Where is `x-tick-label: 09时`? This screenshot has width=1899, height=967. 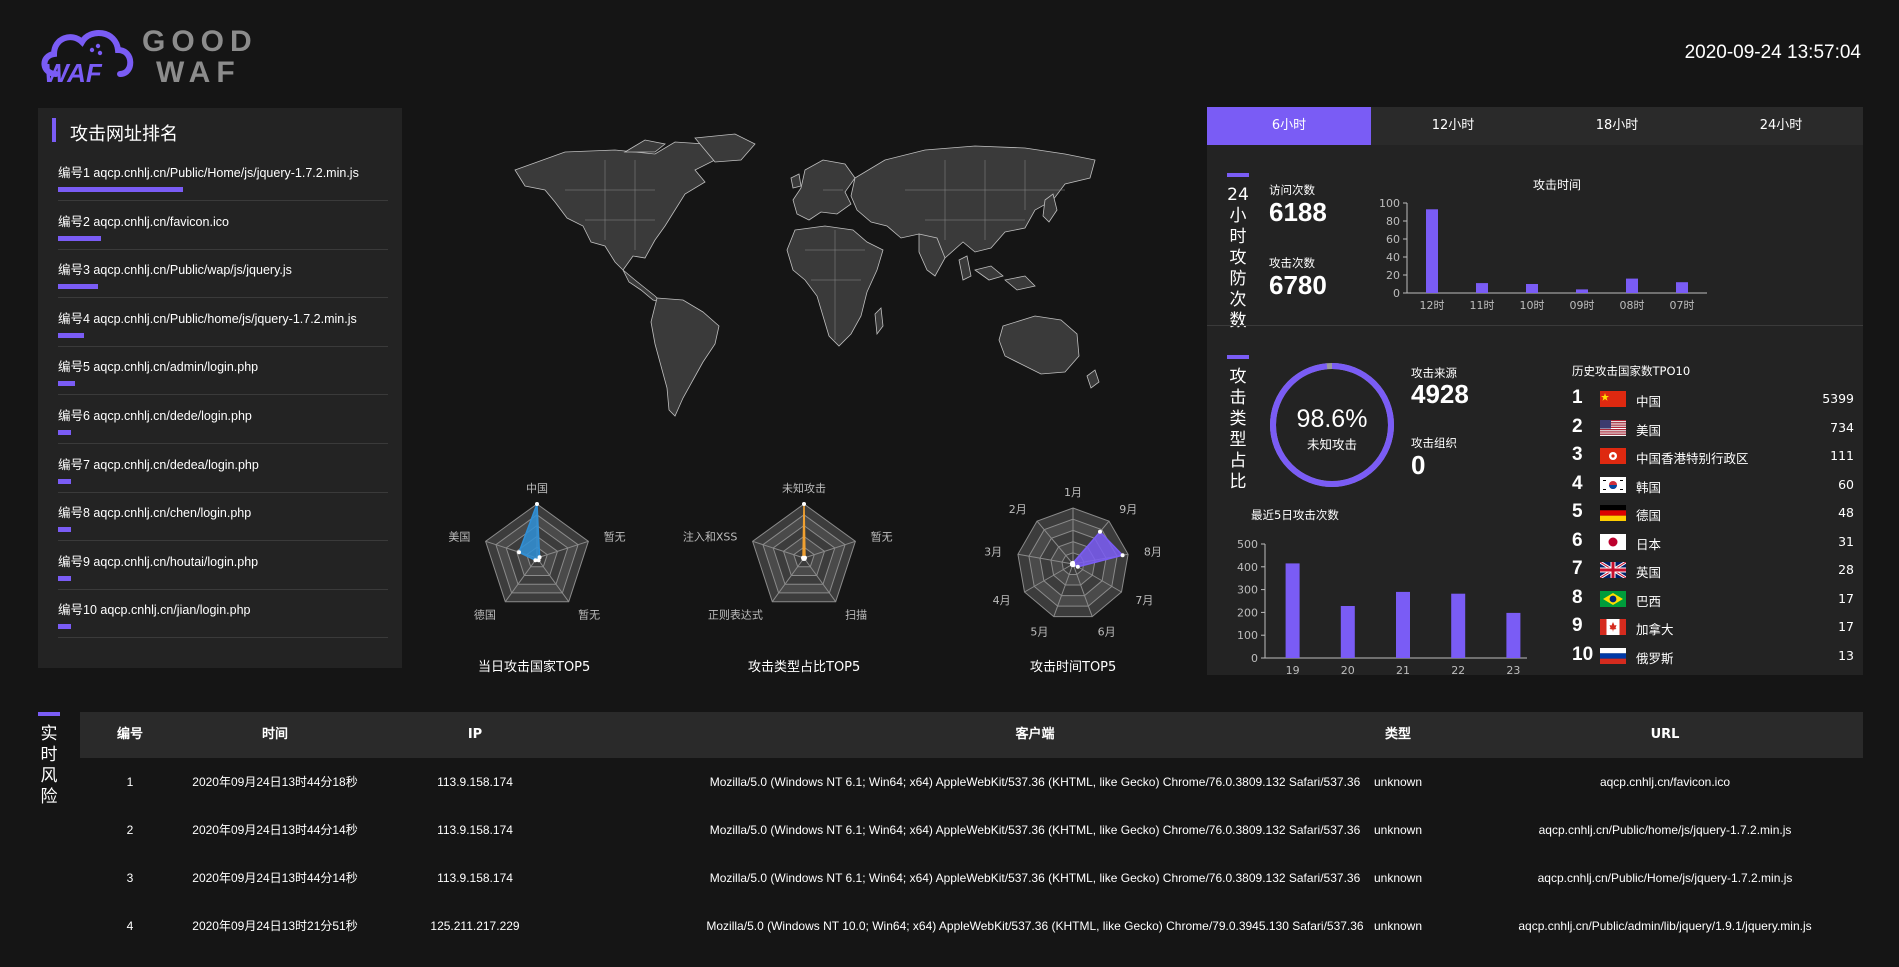
x-tick-label: 09时 is located at coordinates (1582, 305).